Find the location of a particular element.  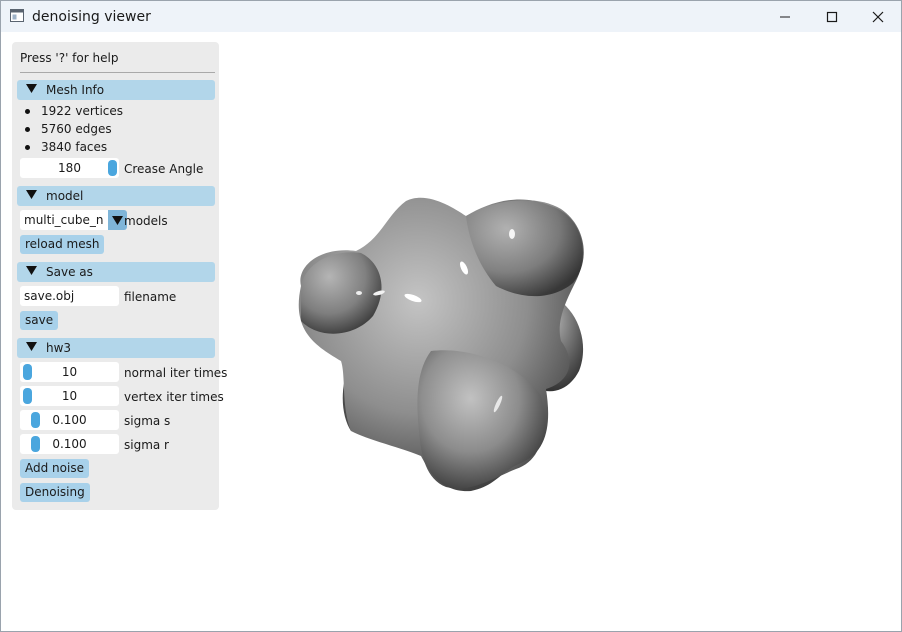

sigma-s-slider: 0.100 is located at coordinates (69, 420).